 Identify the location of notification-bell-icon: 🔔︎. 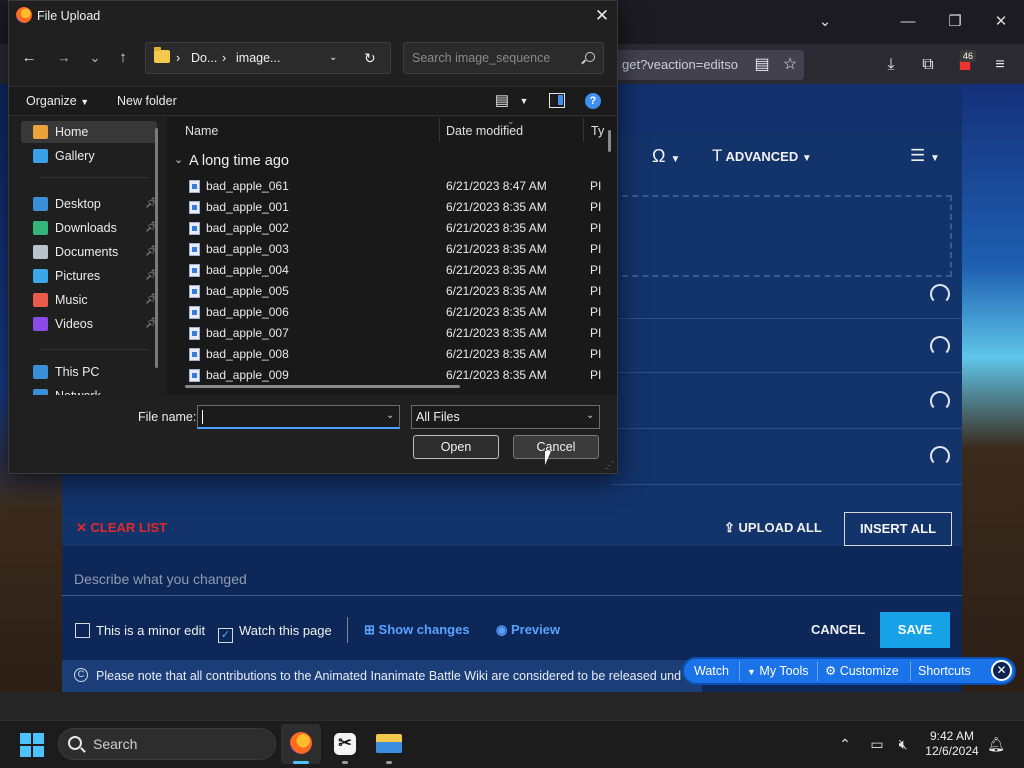
(996, 744).